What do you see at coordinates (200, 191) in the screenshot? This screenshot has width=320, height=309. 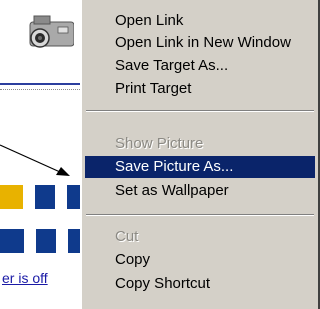 I see `menu-item-set-as-wallpaper: Set as Wallpaper` at bounding box center [200, 191].